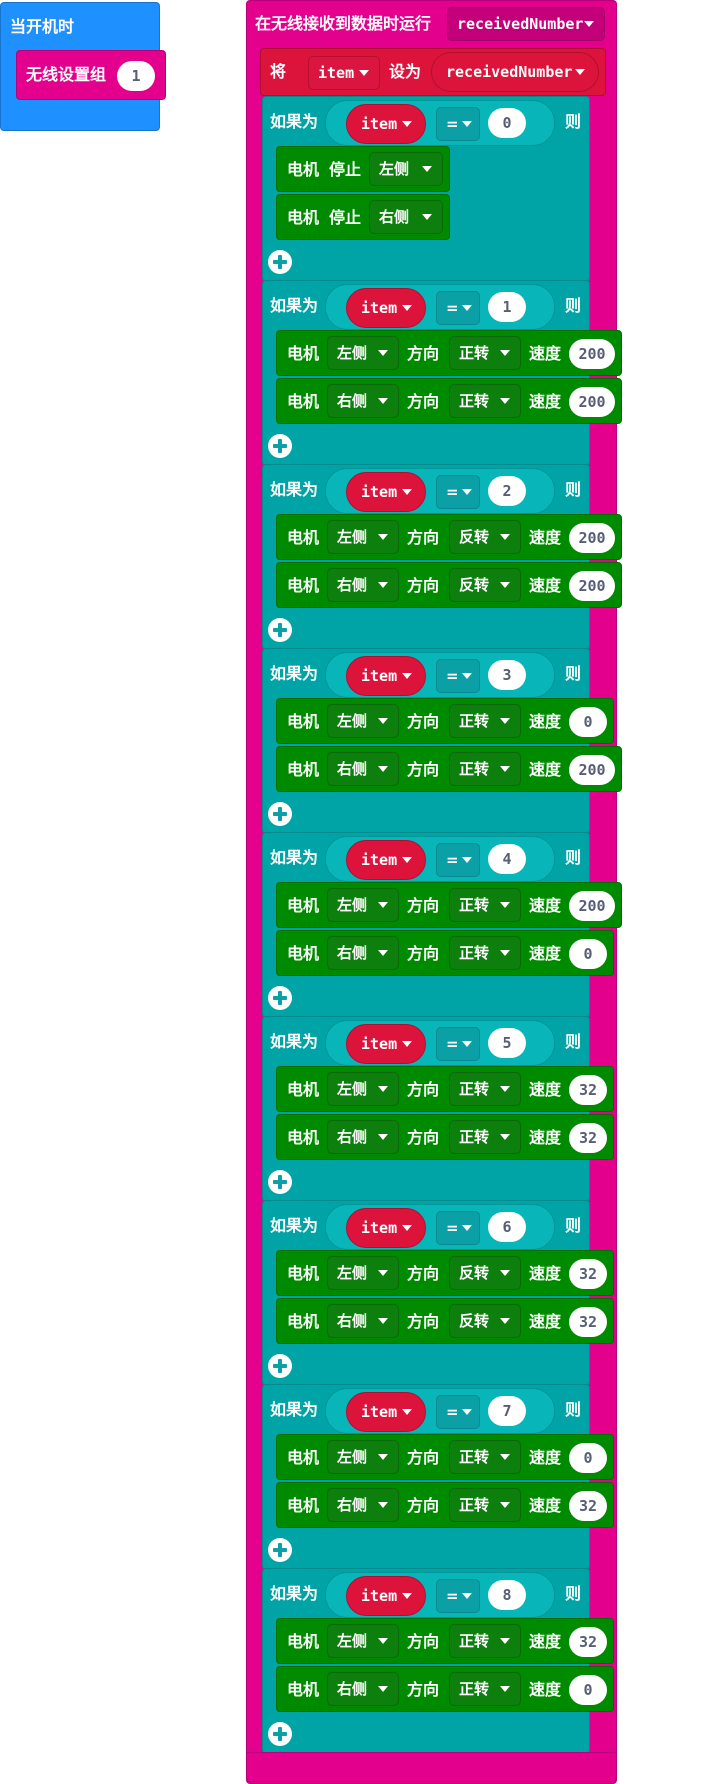  Describe the element at coordinates (445, 1273) in the screenshot. I see `motor-run-block: 电机 左侧 方向 反转 速度 32` at that location.